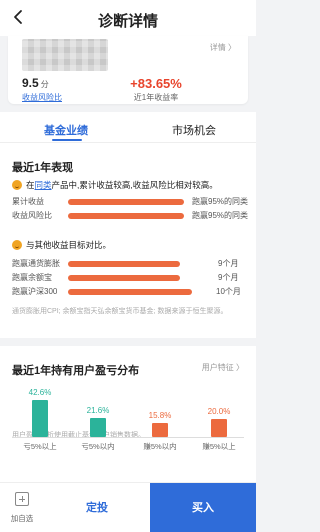 The image size is (320, 532). Describe the element at coordinates (30, 185) in the screenshot. I see `statement-prefix: 在` at that location.